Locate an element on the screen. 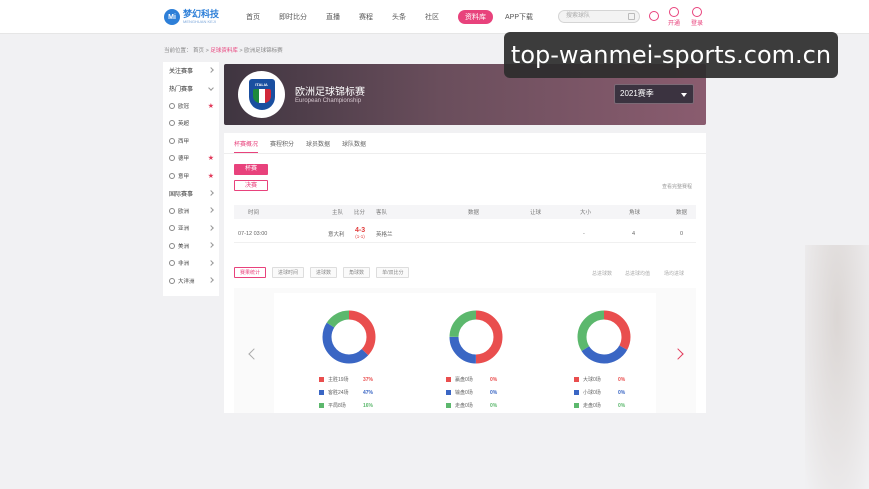 The width and height of the screenshot is (869, 489). sidebar-item: 英超 is located at coordinates (191, 124).